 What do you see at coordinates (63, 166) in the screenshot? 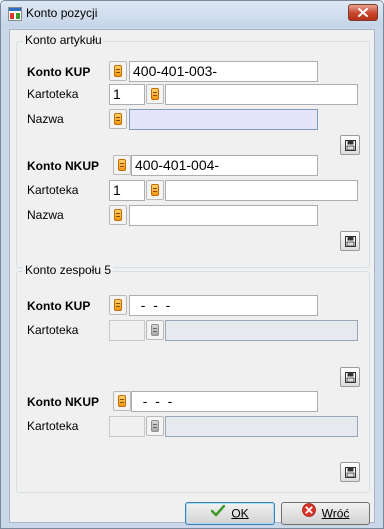
I see `label-konto-nkup: Konto NKUP` at bounding box center [63, 166].